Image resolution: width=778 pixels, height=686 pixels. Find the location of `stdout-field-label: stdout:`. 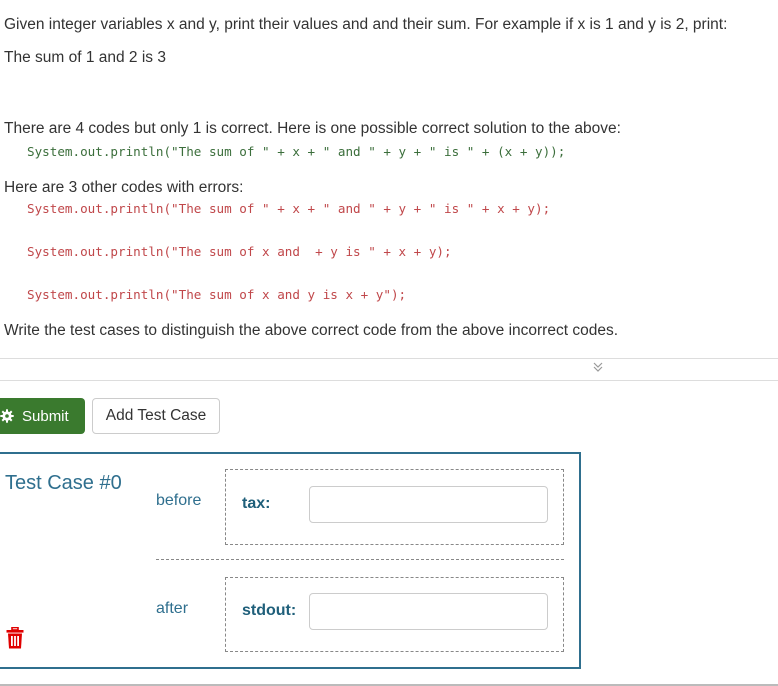

stdout-field-label: stdout: is located at coordinates (269, 610).